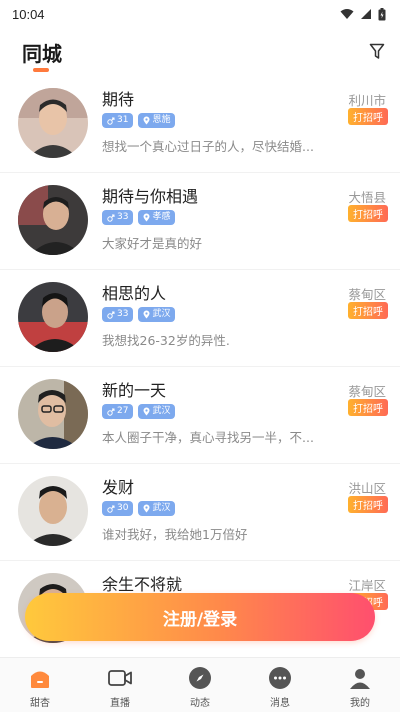 This screenshot has height=712, width=400. I want to click on user-tags: 33 武汉, so click(139, 314).